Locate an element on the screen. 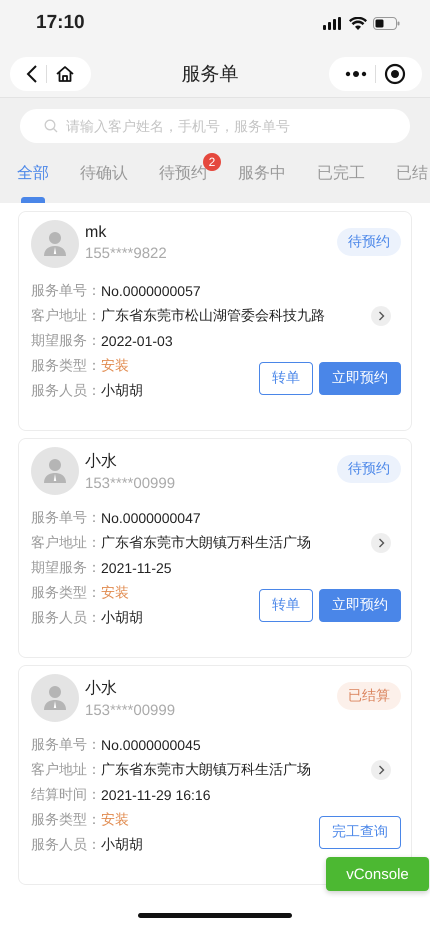 The height and width of the screenshot is (930, 430). tab: 服务中 is located at coordinates (262, 175).